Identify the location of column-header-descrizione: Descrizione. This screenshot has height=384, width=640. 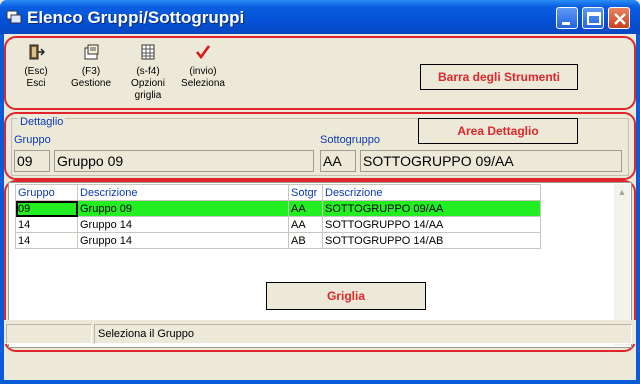
(183, 192).